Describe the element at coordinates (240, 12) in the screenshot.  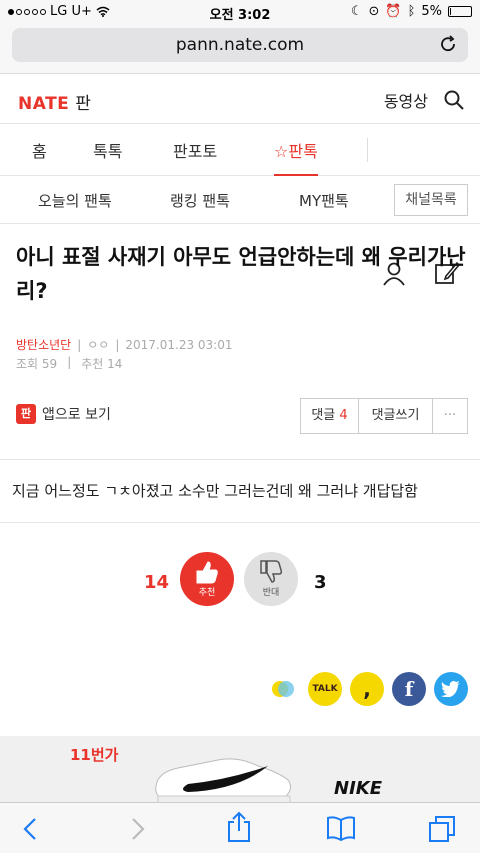
I see `status-bar: LG U+ 오전 3:02 ☾ ⊙ ⏰ ᛒ 5%` at that location.